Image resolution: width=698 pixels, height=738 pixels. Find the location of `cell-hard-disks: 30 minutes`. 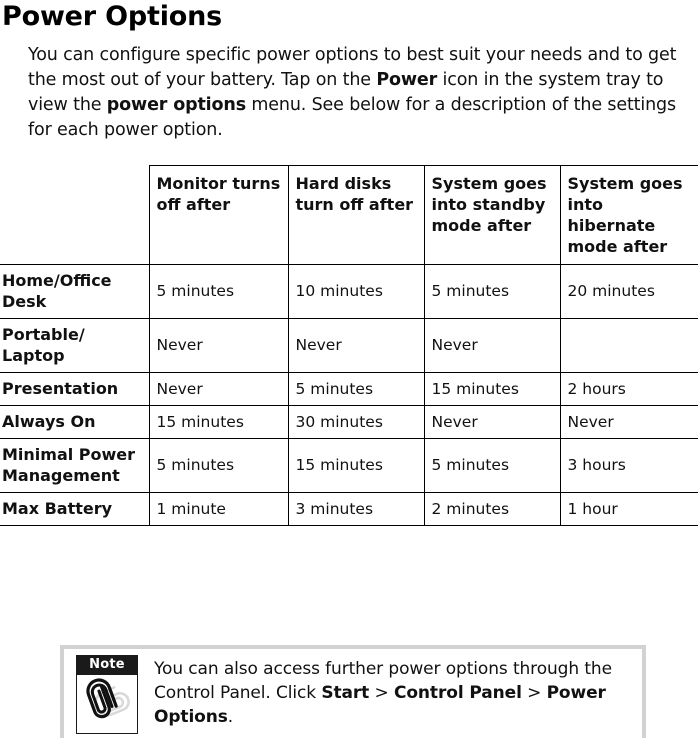

cell-hard-disks: 30 minutes is located at coordinates (356, 422).